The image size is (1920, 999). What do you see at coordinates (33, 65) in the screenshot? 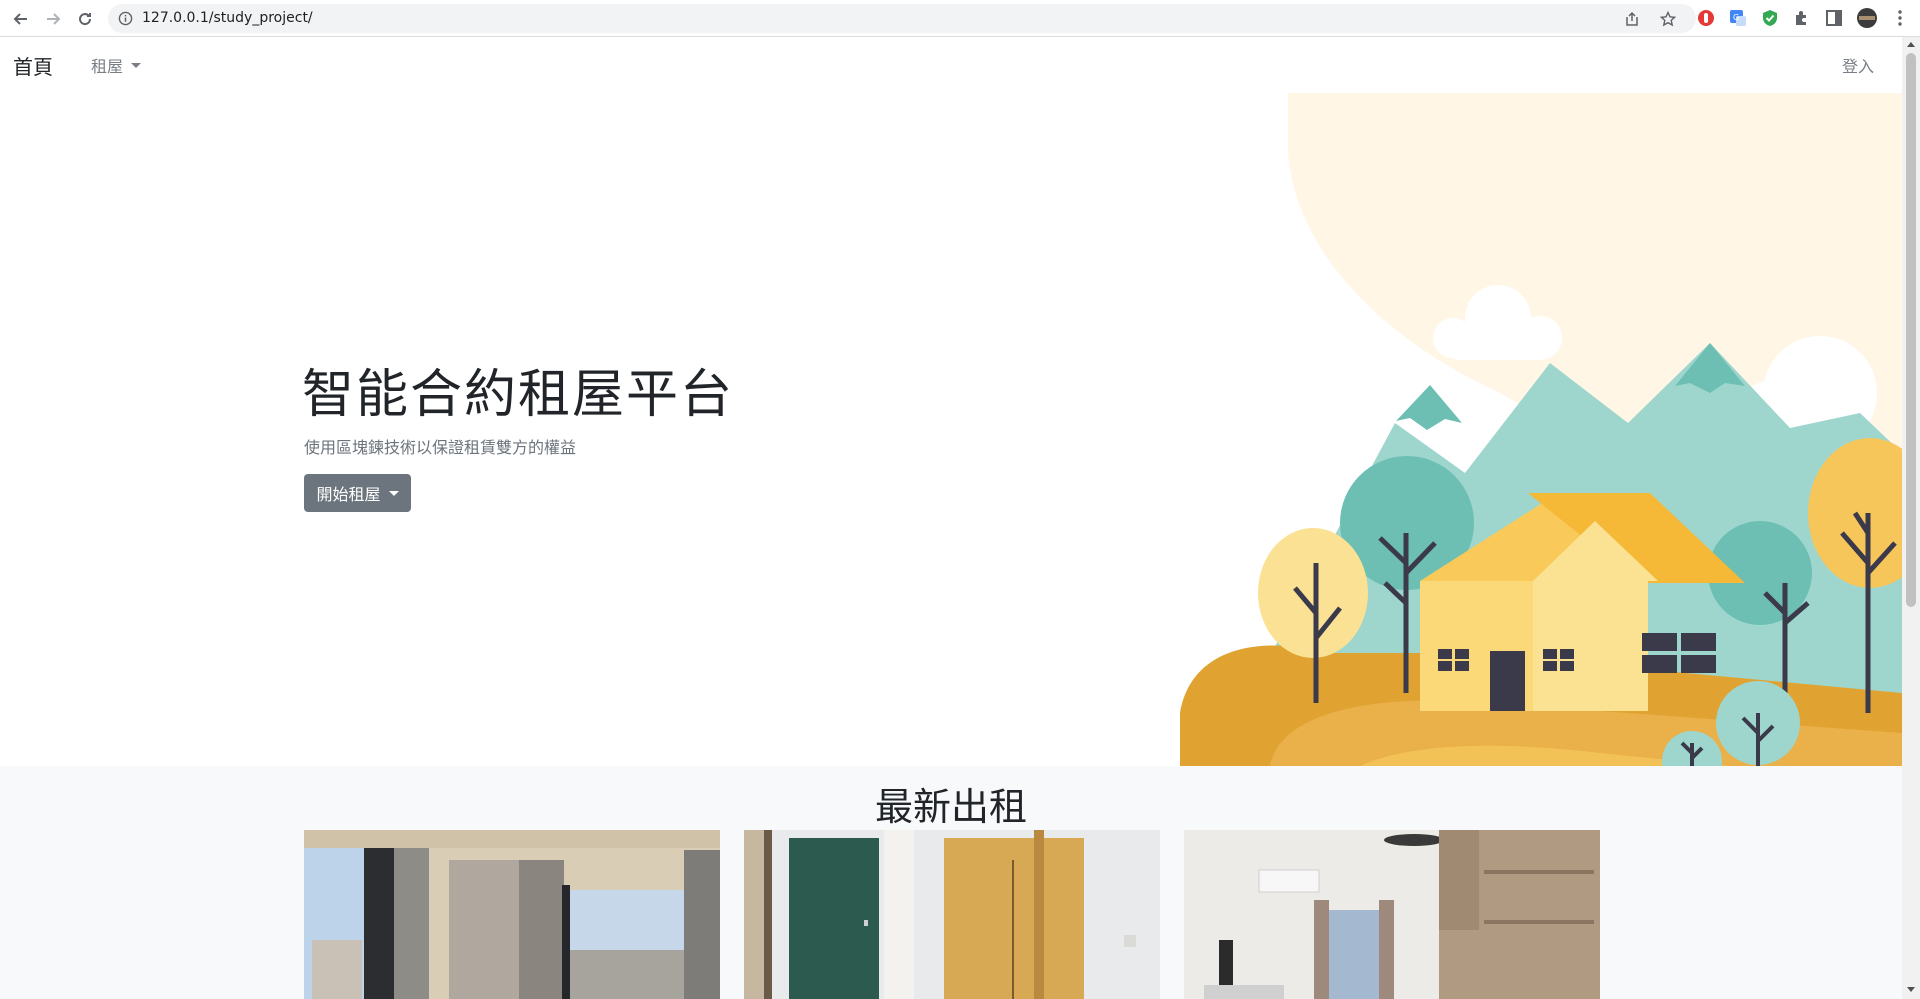
I see `home-link: 首頁` at bounding box center [33, 65].